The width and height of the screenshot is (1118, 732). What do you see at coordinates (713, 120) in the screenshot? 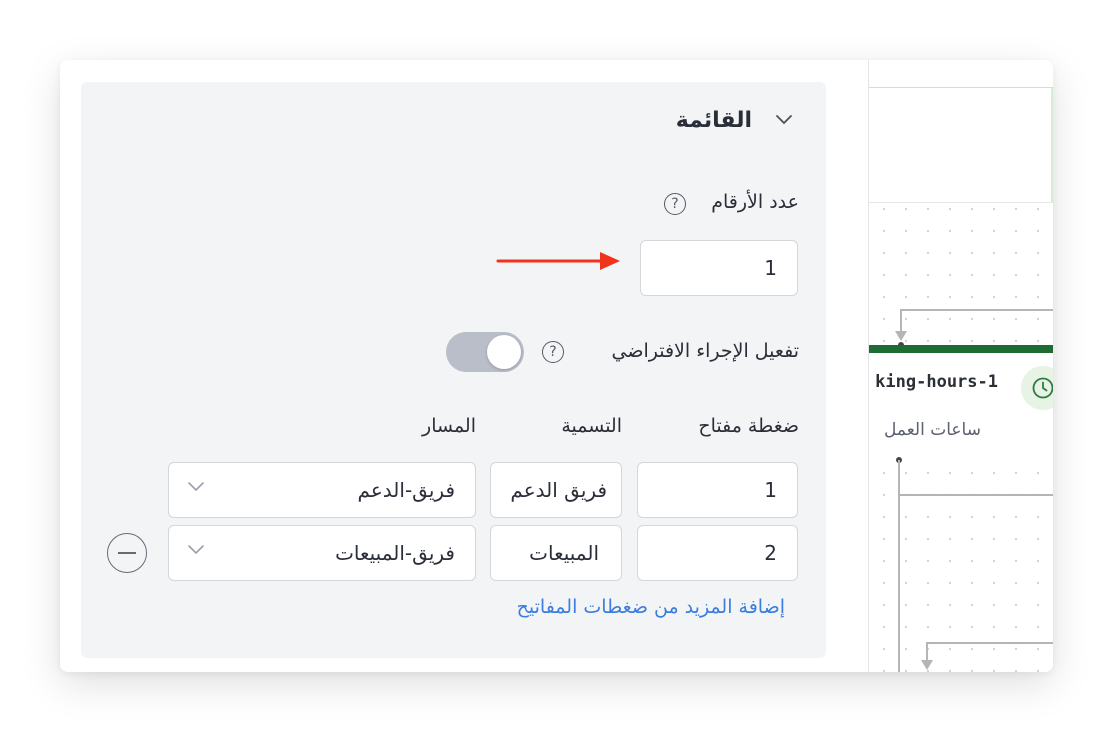
I see `section-title: القائمة` at bounding box center [713, 120].